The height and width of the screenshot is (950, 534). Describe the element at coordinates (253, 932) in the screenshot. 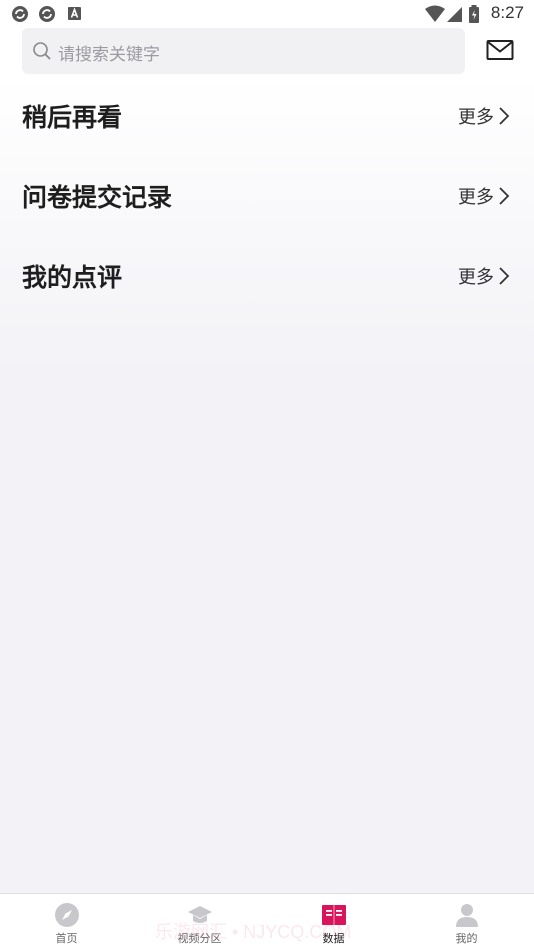

I see `watermark: 乐游网汇 • NJYCQ.COM` at that location.